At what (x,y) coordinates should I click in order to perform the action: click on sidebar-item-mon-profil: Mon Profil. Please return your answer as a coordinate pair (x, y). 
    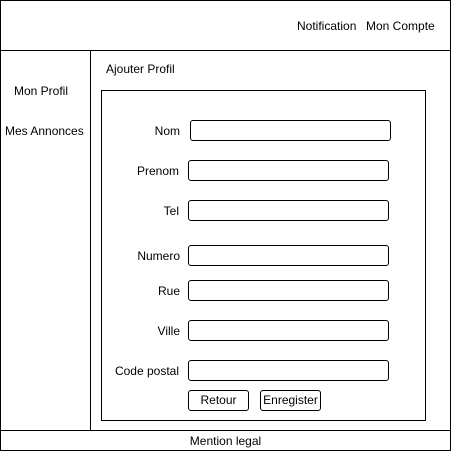
    Looking at the image, I should click on (41, 91).